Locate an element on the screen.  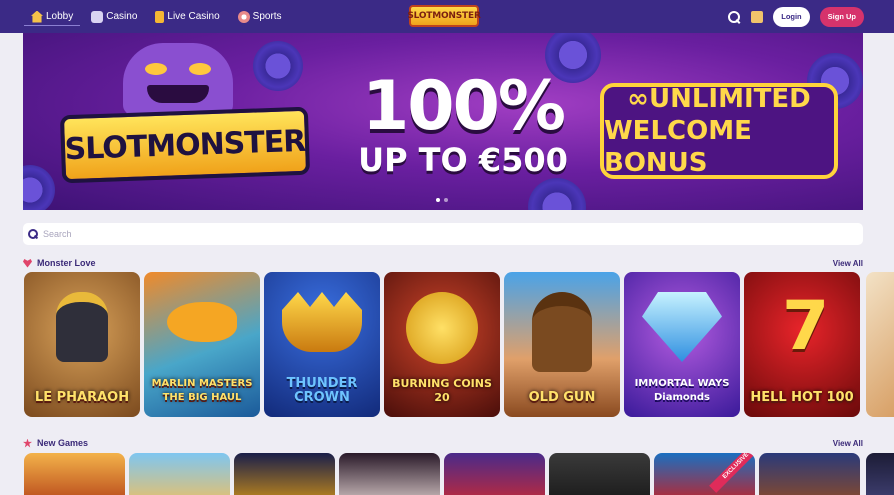
logo-text: SLOTMONSTER is located at coordinates (444, 16).